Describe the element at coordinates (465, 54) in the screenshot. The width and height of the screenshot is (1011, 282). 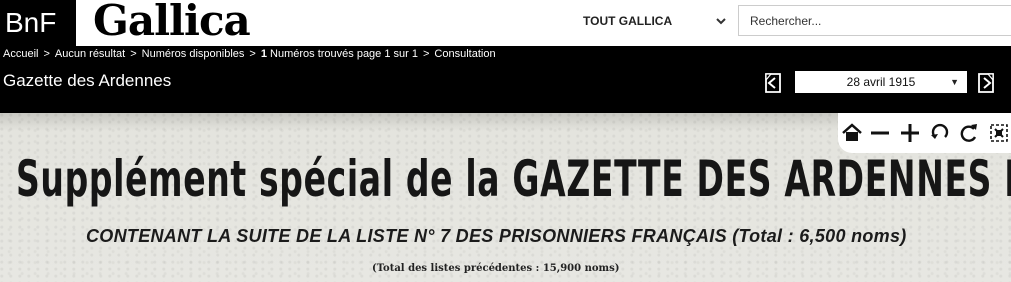
I see `breadcrumb-consultation: Consultation` at that location.